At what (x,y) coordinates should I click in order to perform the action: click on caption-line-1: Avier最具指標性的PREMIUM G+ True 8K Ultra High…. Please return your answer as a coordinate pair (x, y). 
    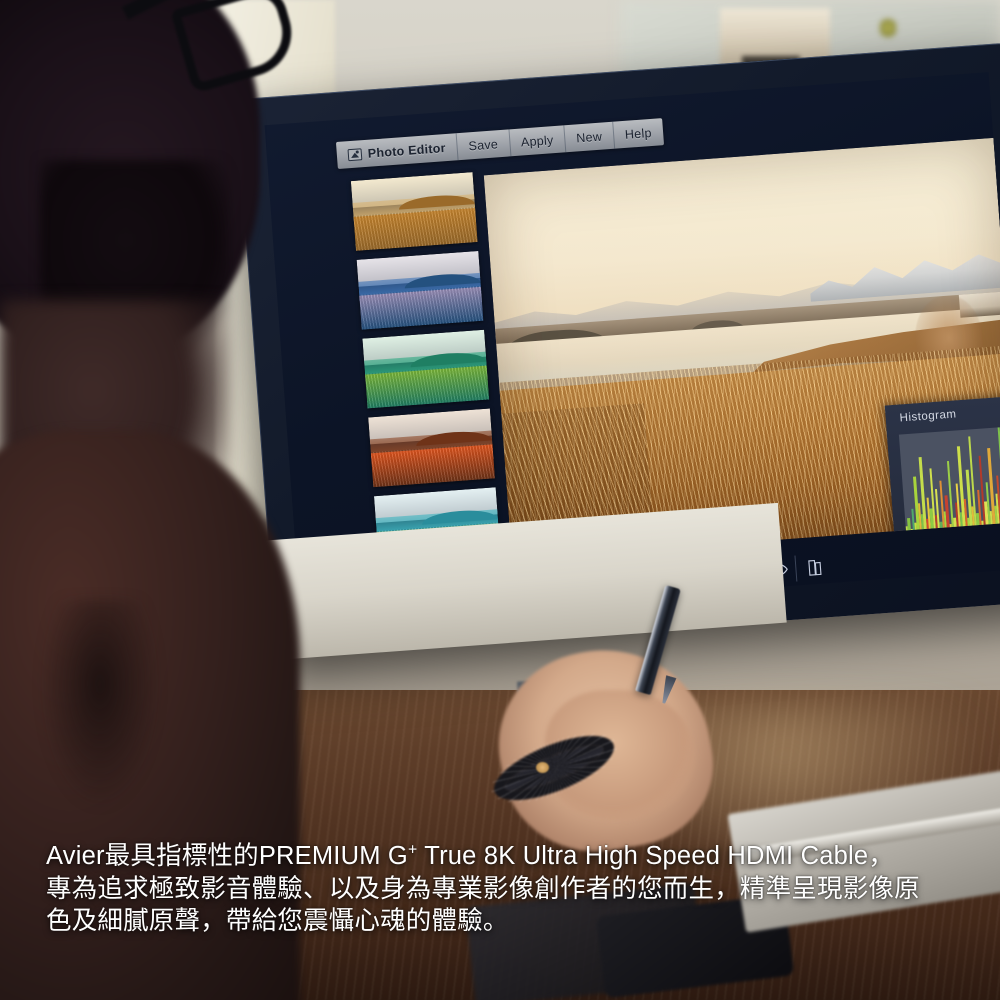
    Looking at the image, I should click on (500, 856).